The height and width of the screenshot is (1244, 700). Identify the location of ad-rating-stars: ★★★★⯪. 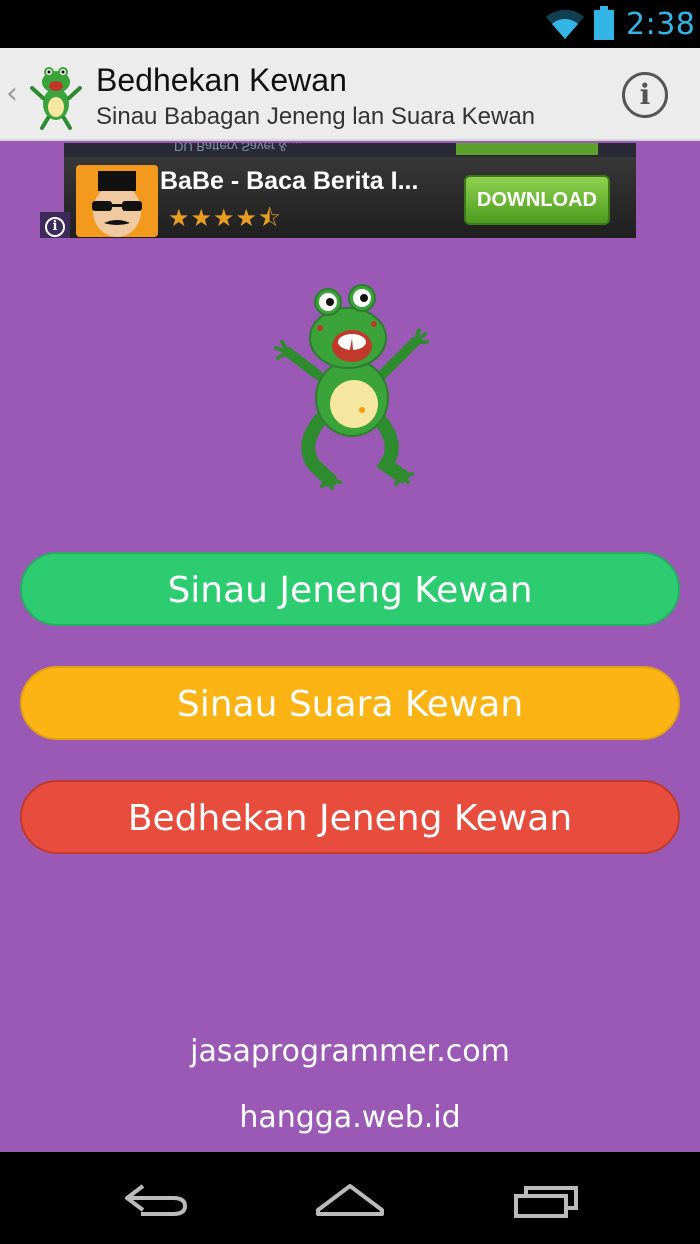
(225, 218).